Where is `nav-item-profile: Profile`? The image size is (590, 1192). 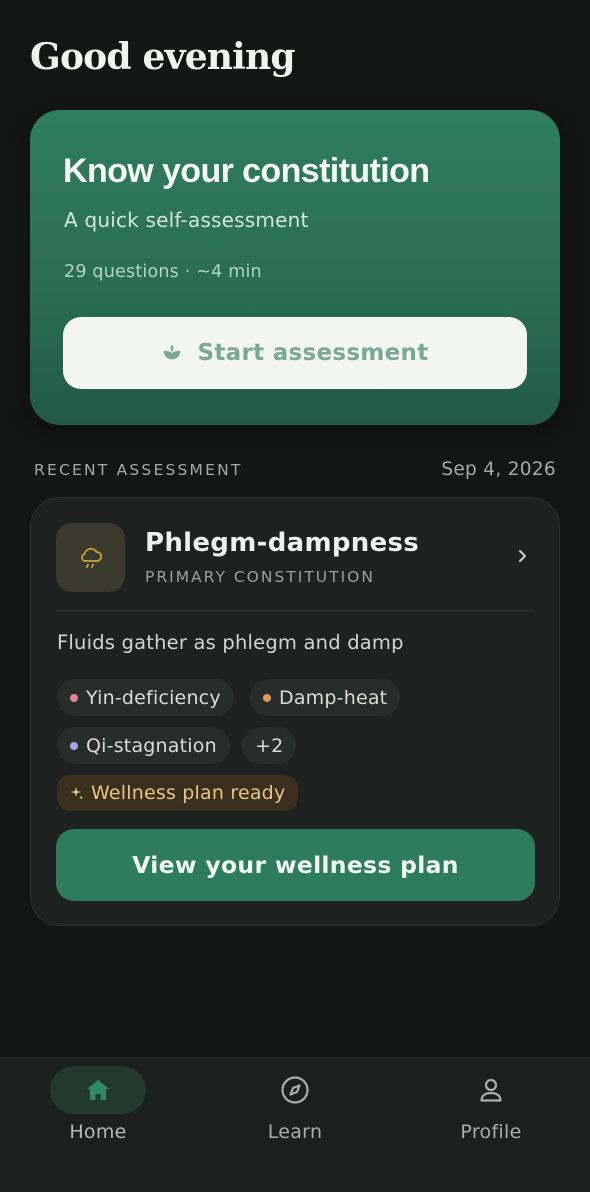 nav-item-profile: Profile is located at coordinates (491, 1116).